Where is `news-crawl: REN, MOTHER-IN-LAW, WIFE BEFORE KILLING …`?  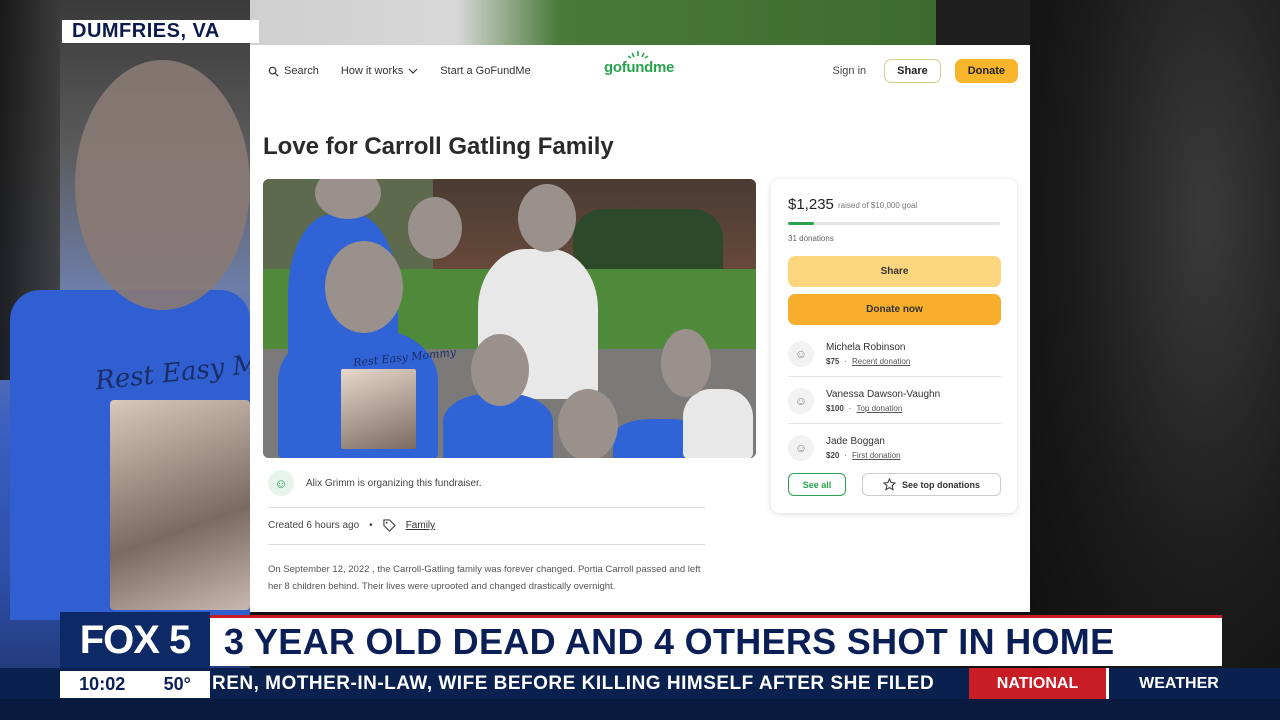
news-crawl: REN, MOTHER-IN-LAW, WIFE BEFORE KILLING … is located at coordinates (573, 683).